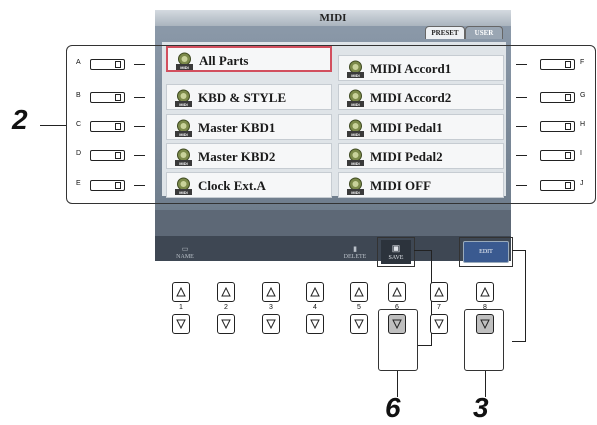 This screenshot has height=425, width=597. What do you see at coordinates (445, 32) in the screenshot?
I see `tab-preset: PRESET` at bounding box center [445, 32].